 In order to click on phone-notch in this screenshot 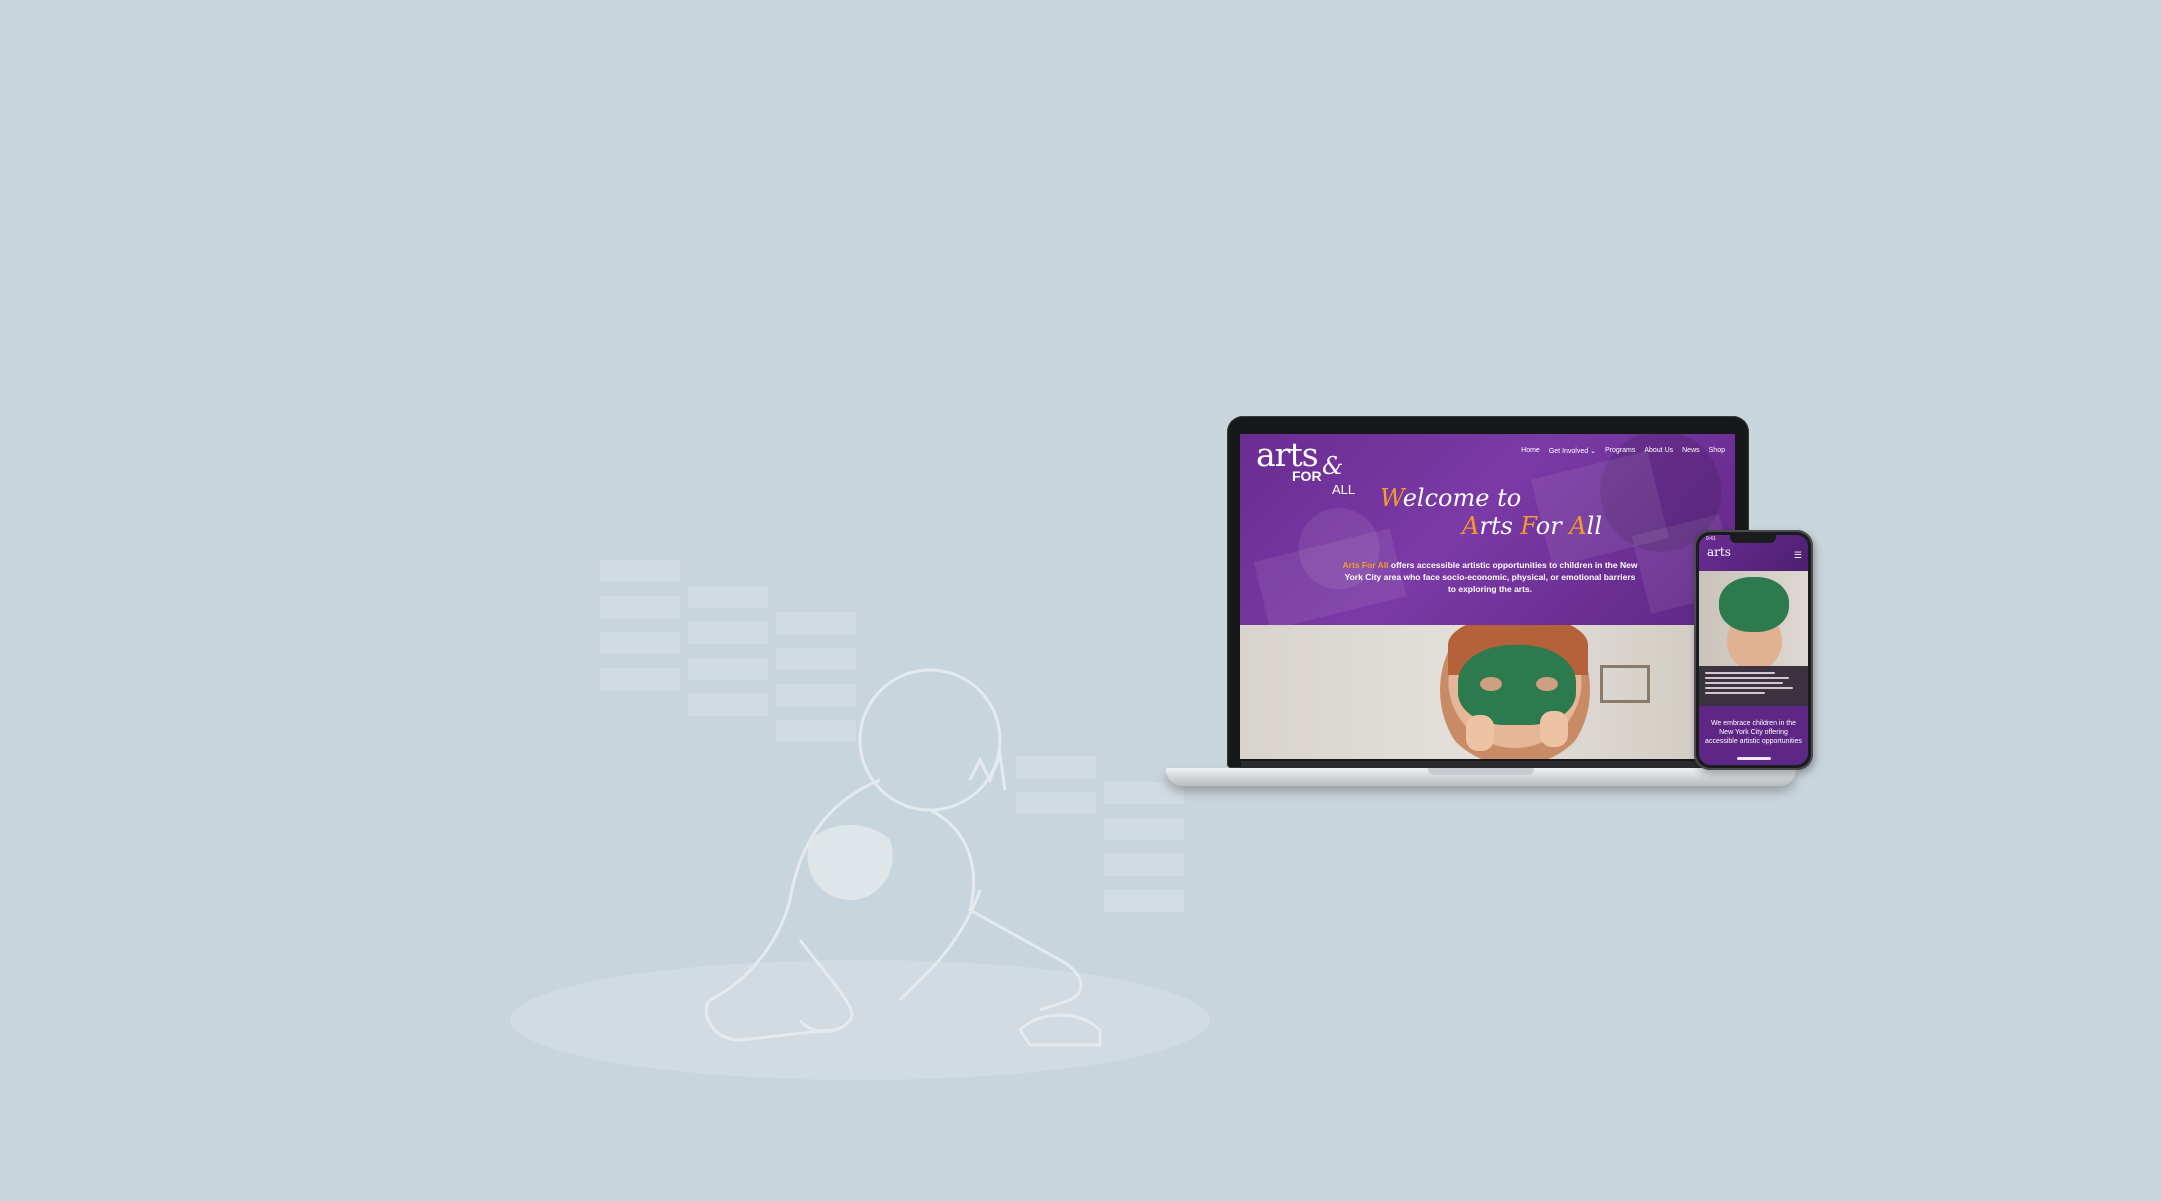, I will do `click(1753, 539)`.